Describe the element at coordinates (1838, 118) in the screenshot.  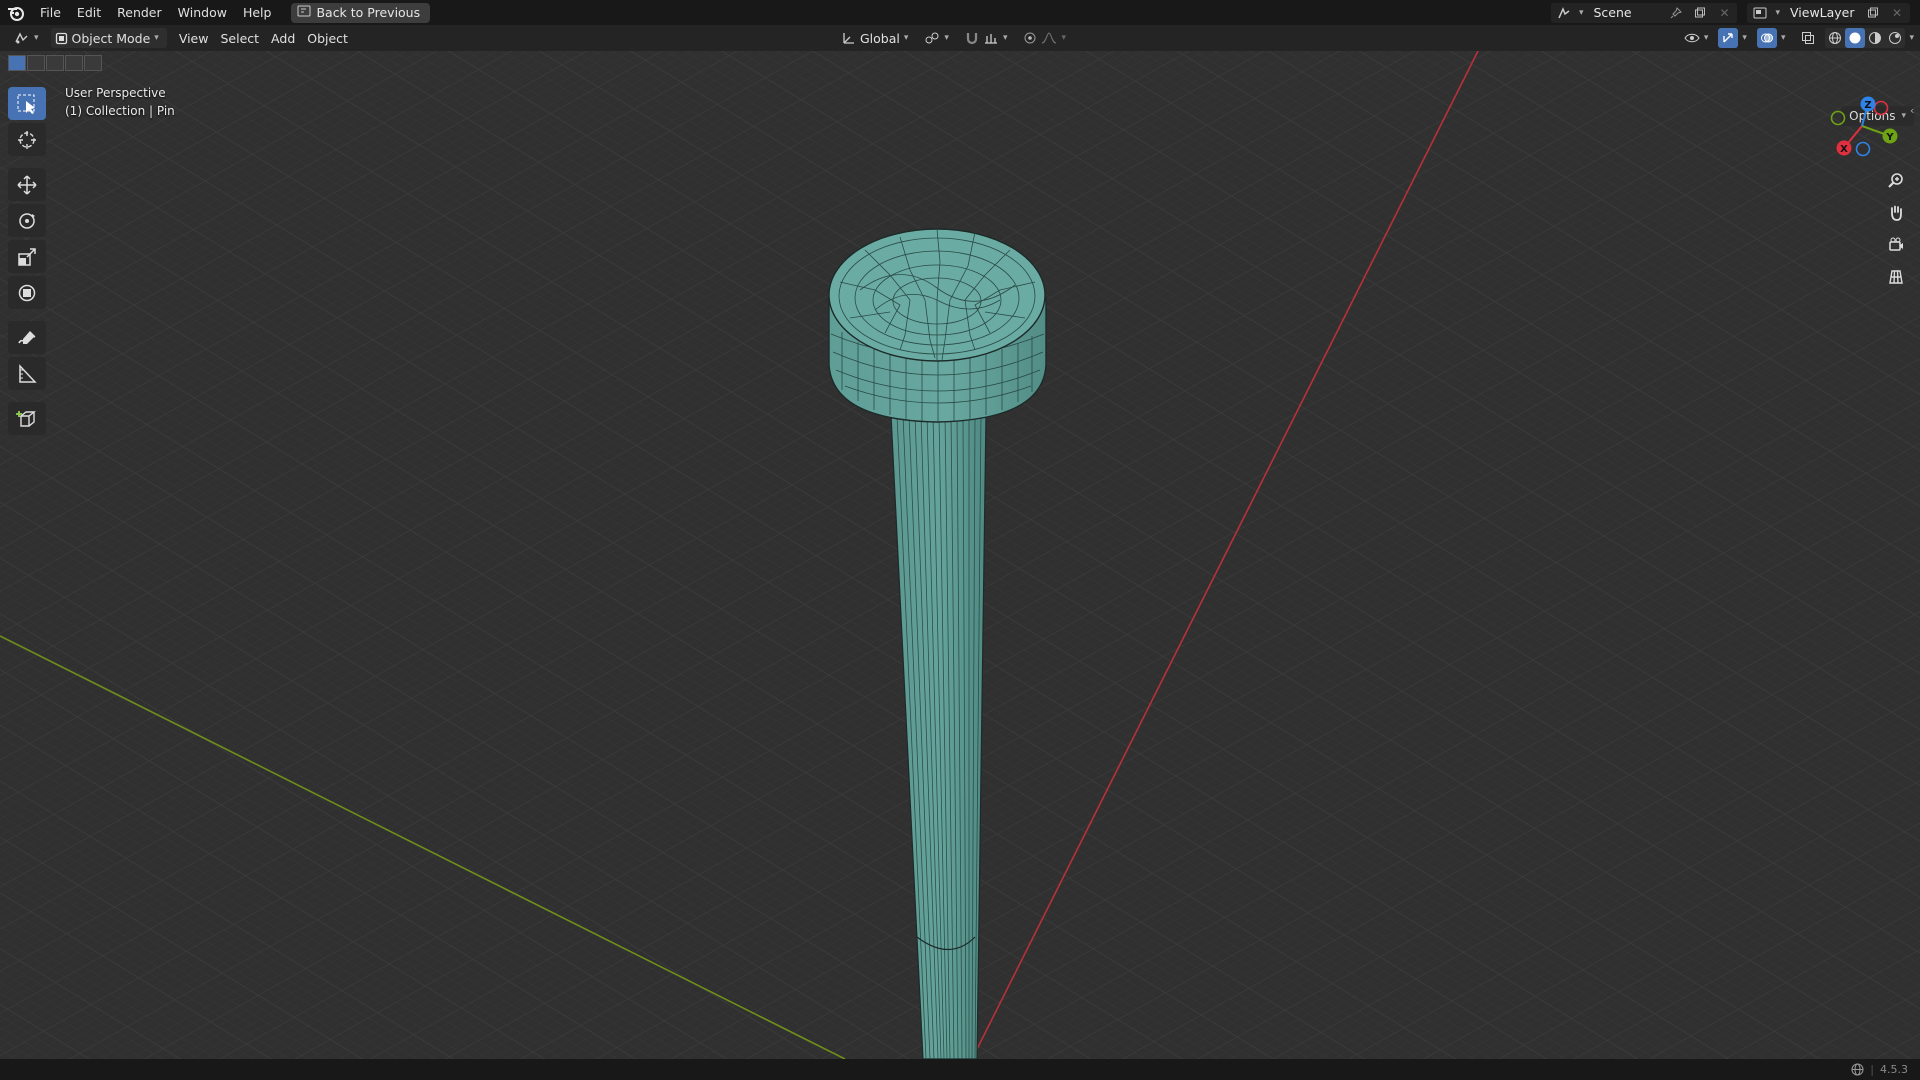
I see `neg-y-axis-handle` at that location.